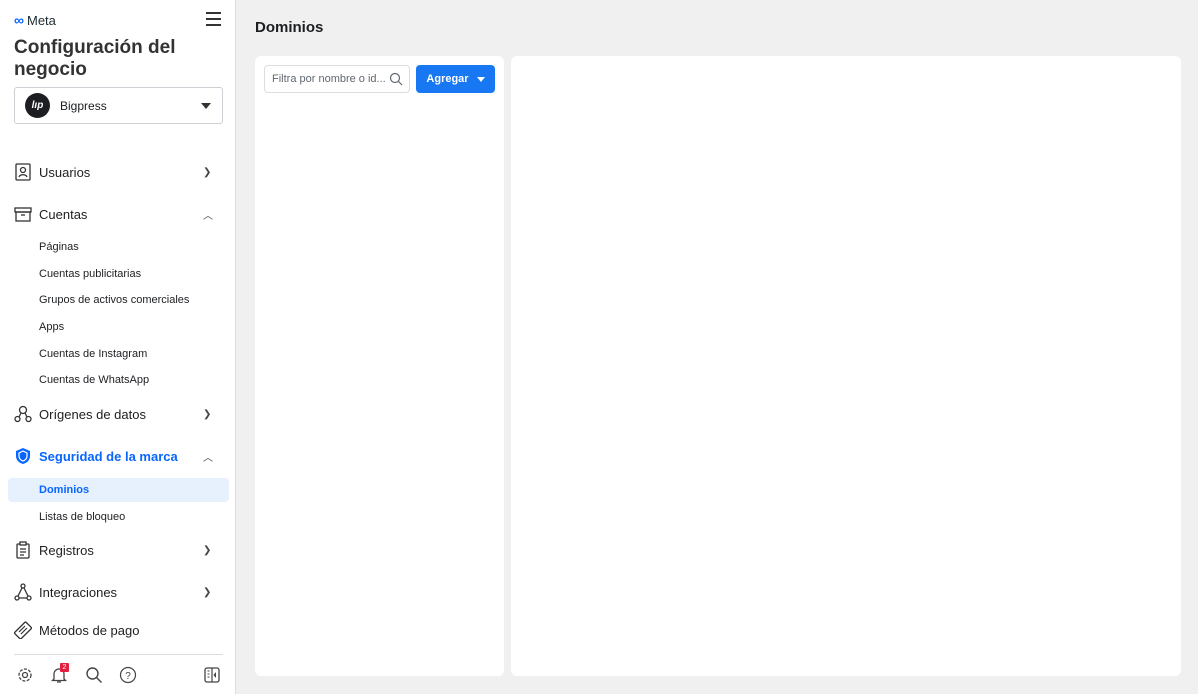 The height and width of the screenshot is (694, 1198). Describe the element at coordinates (118, 274) in the screenshot. I see `sidebar-subitem-cuentas-publicitarias: Cuentas publicitarias` at that location.